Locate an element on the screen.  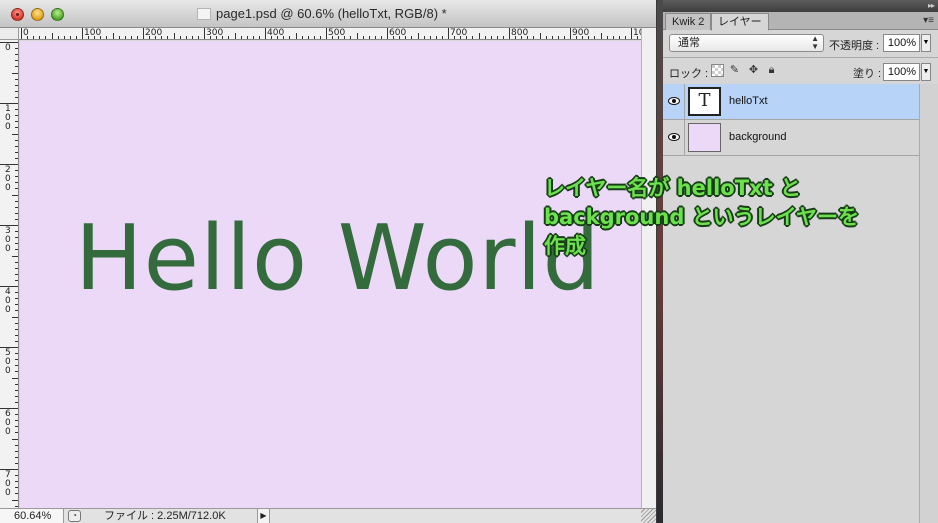
zoom-window-button is located at coordinates (57, 14).